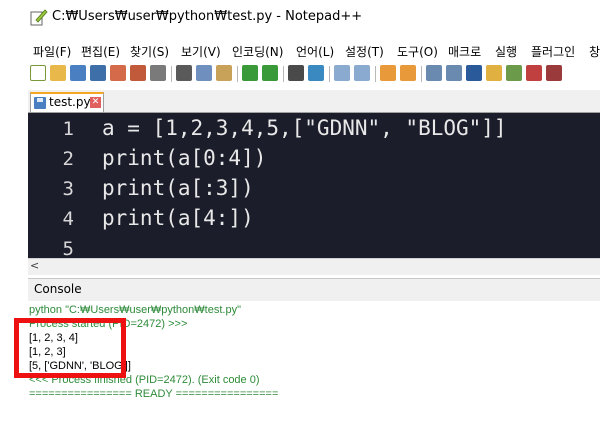  I want to click on scroll-left-icon: <, so click(34, 265).